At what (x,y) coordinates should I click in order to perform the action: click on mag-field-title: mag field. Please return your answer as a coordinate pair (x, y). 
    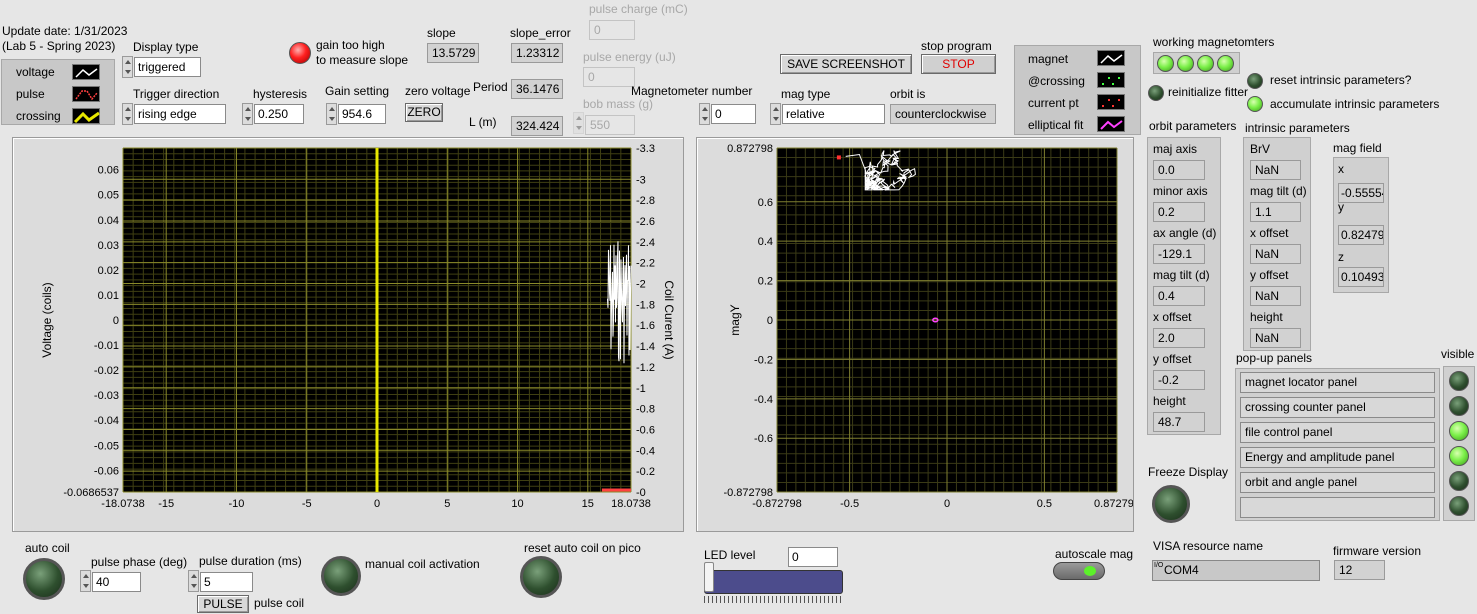
    Looking at the image, I should click on (1357, 148).